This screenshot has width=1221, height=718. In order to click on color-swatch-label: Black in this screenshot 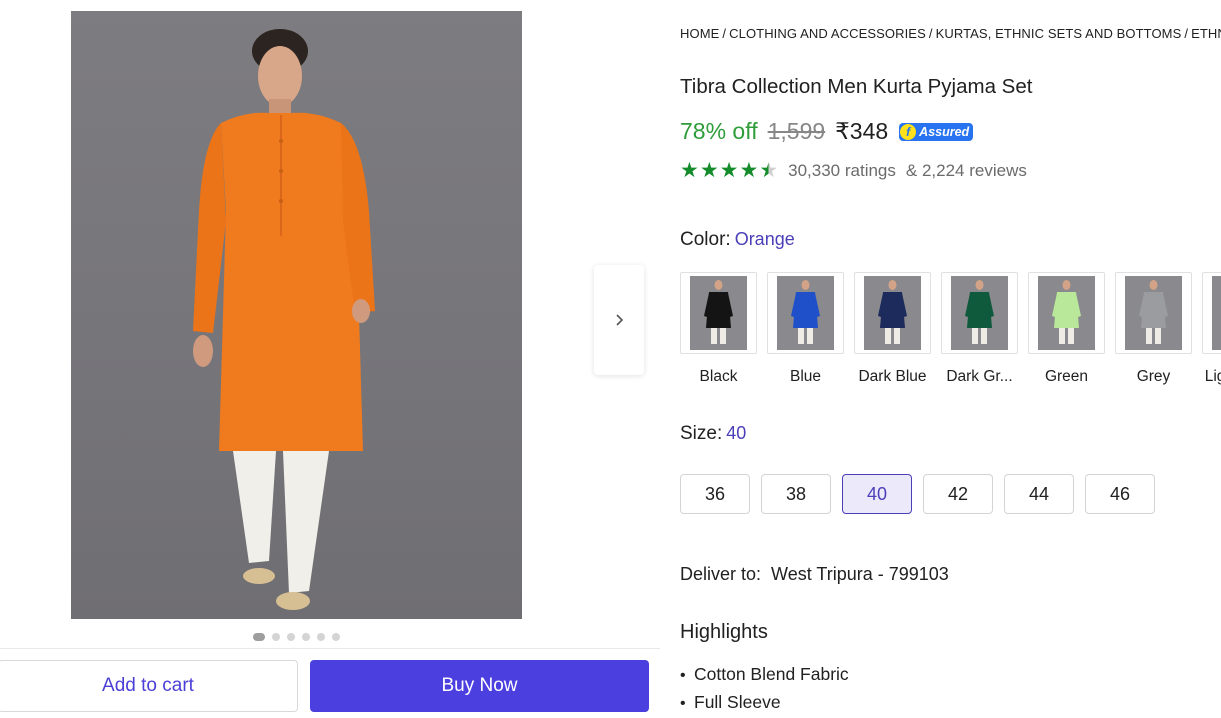, I will do `click(718, 376)`.